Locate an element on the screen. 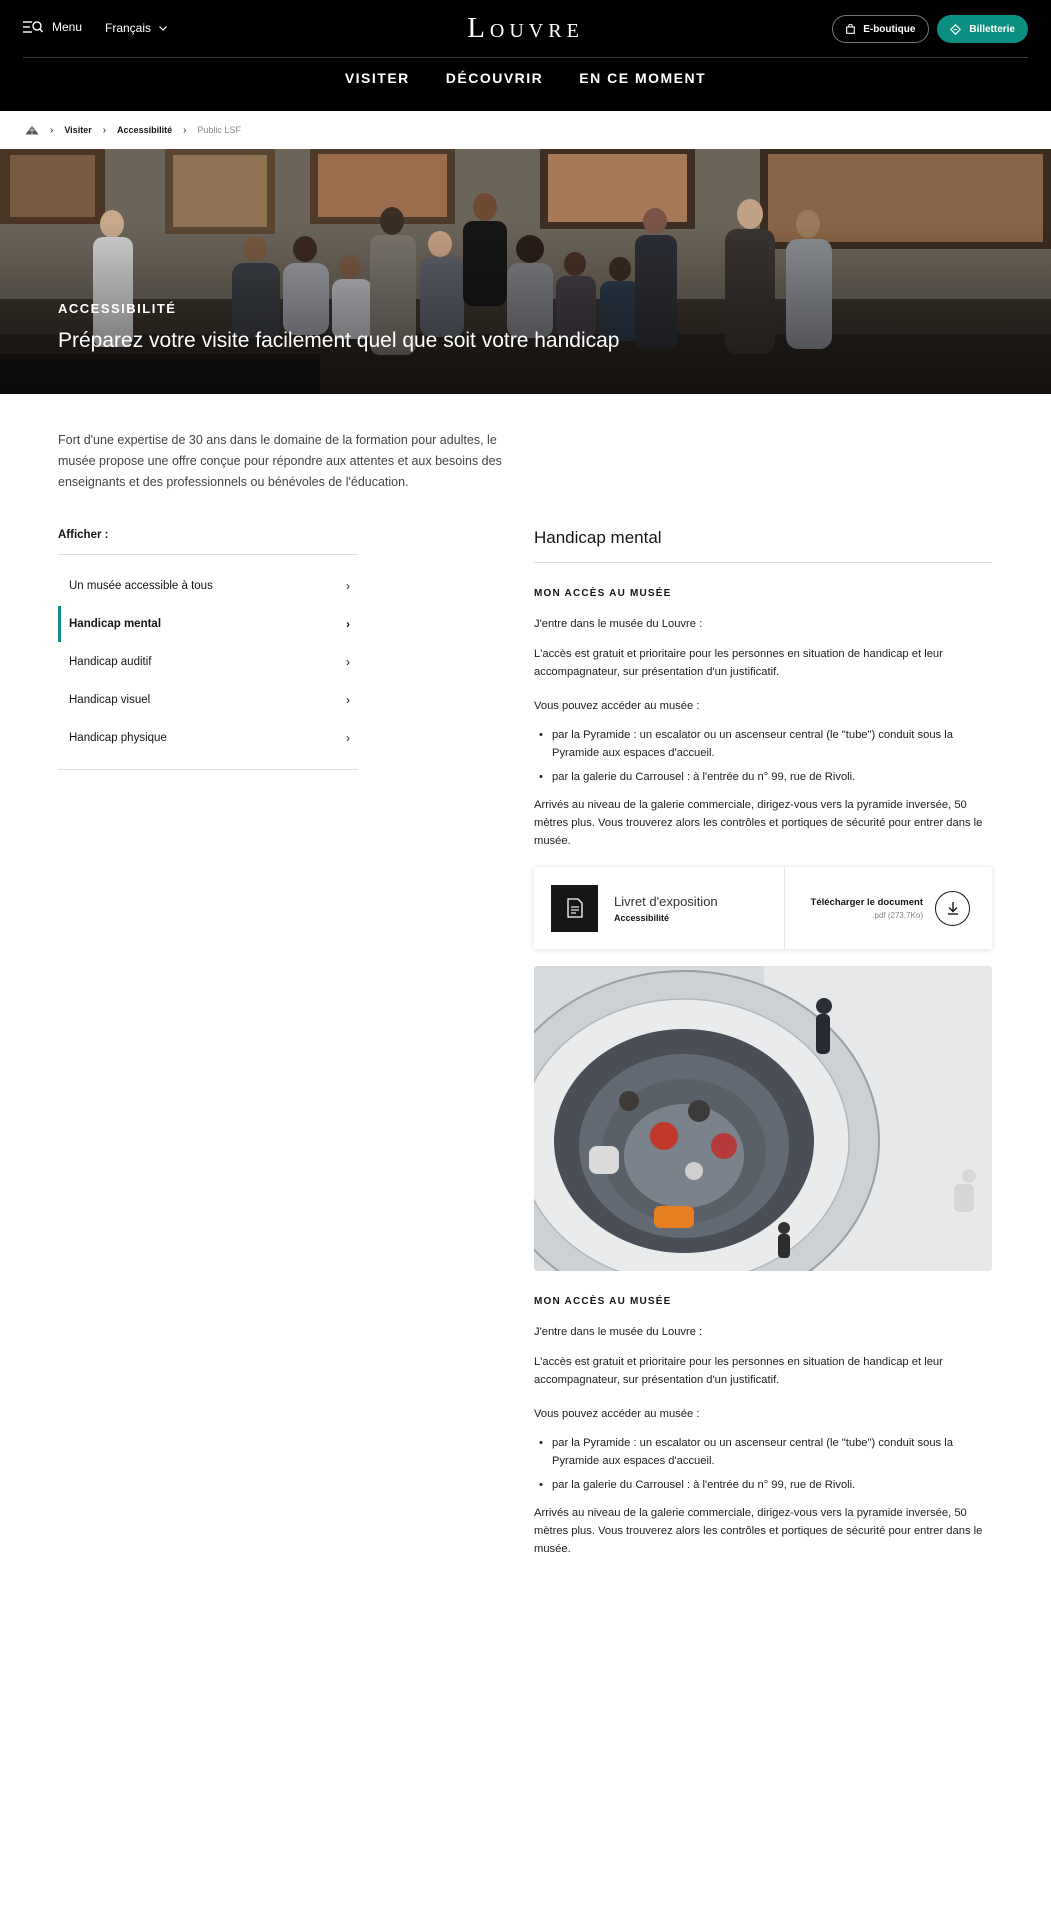 The image size is (1051, 1907). download-size: .pdf (273,7Ko) is located at coordinates (897, 915).